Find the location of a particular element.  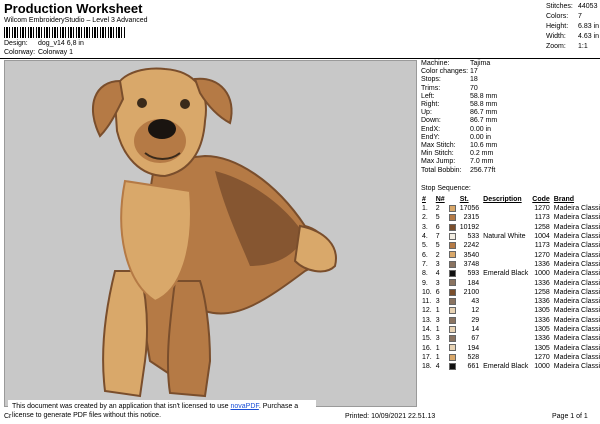

info-row: Left: 58.8 mm is located at coordinates (459, 97).